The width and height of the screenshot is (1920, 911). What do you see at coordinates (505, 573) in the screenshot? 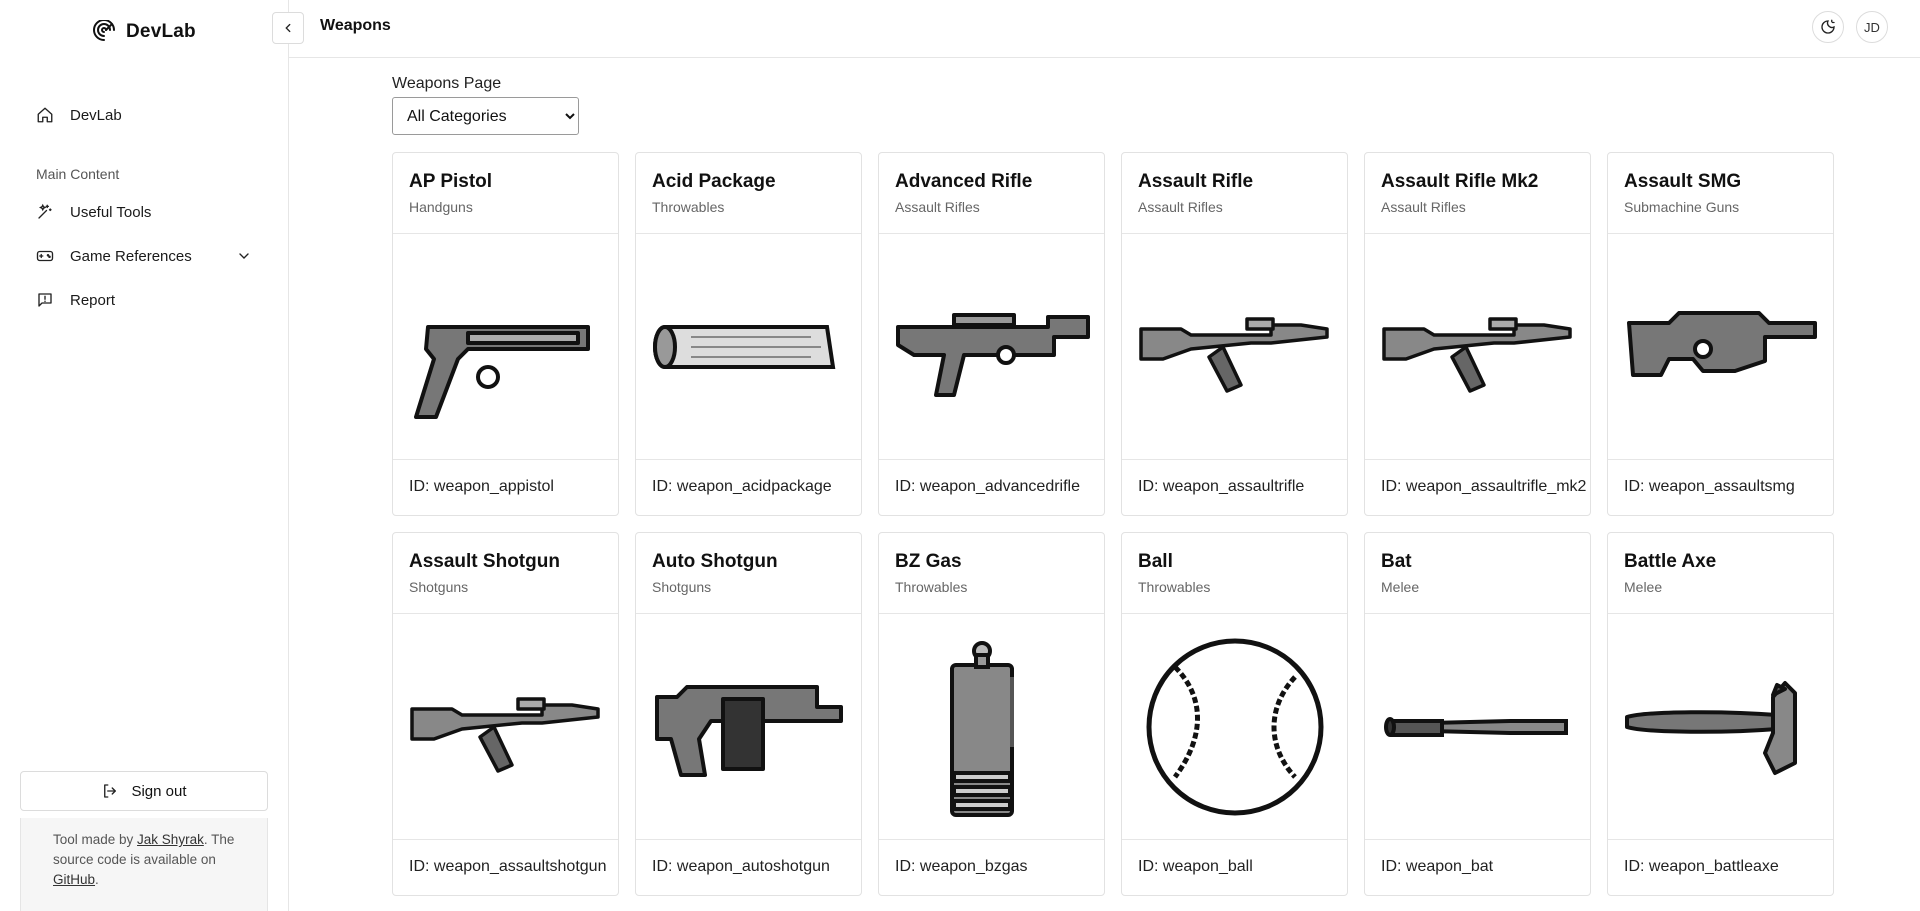
I see `card-header: Assault Shotgun Shotguns` at bounding box center [505, 573].